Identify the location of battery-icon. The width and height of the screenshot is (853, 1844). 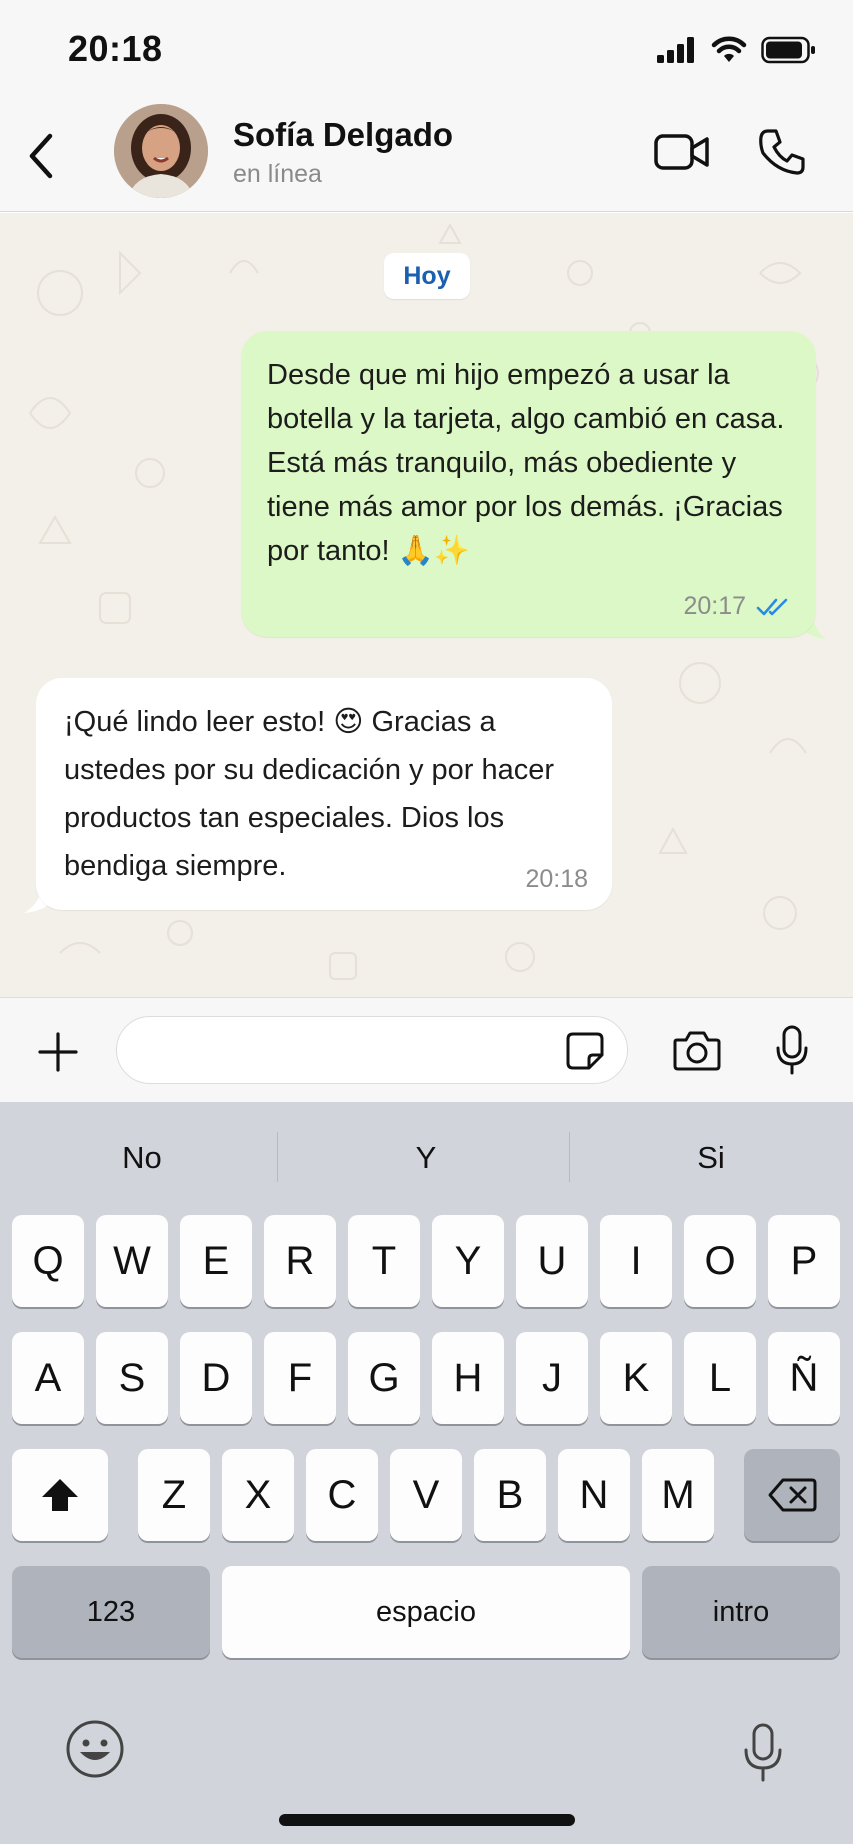
(788, 50).